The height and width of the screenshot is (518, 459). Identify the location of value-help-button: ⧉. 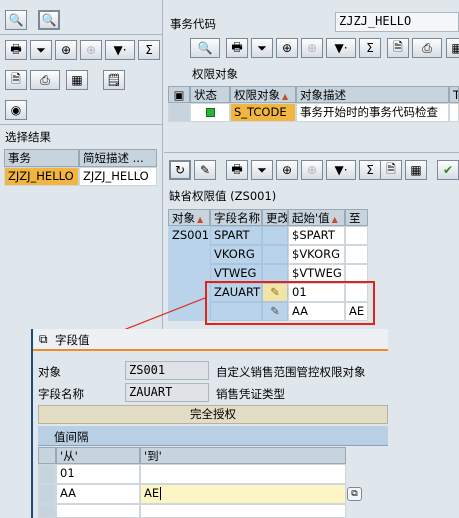
(354, 494).